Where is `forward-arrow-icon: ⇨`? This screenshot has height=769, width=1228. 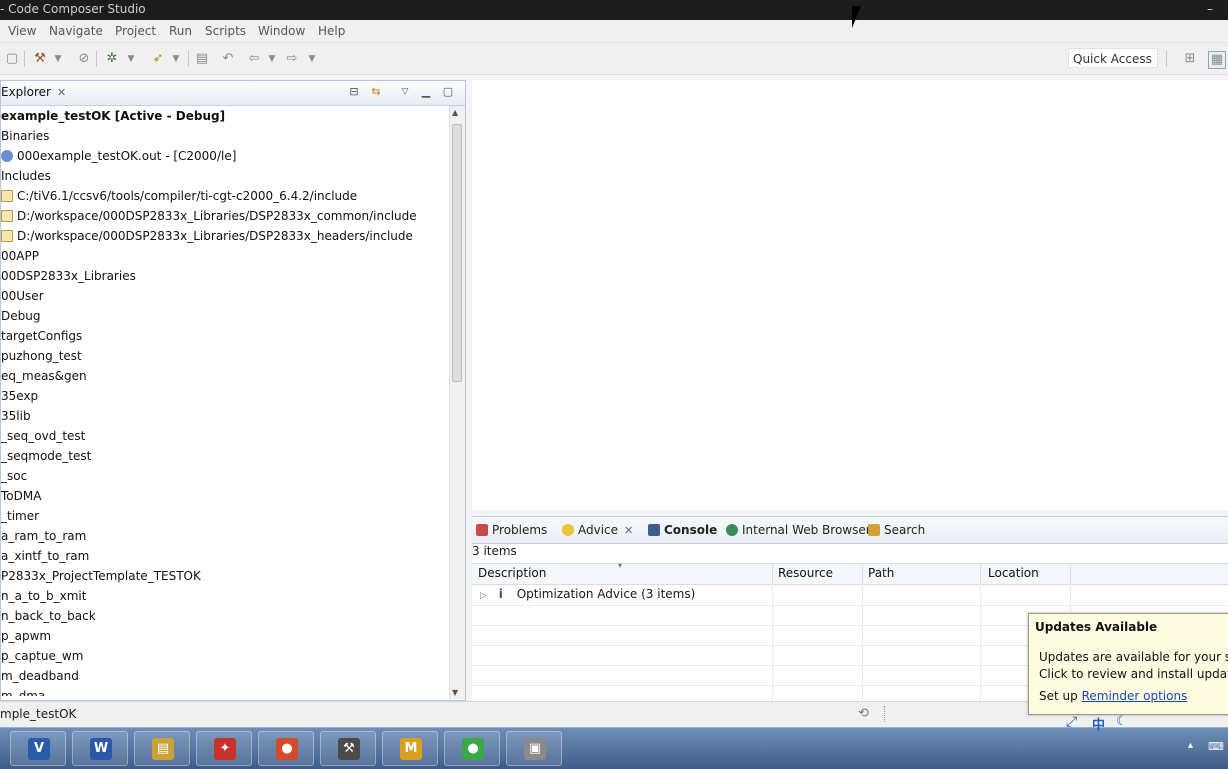 forward-arrow-icon: ⇨ is located at coordinates (292, 59).